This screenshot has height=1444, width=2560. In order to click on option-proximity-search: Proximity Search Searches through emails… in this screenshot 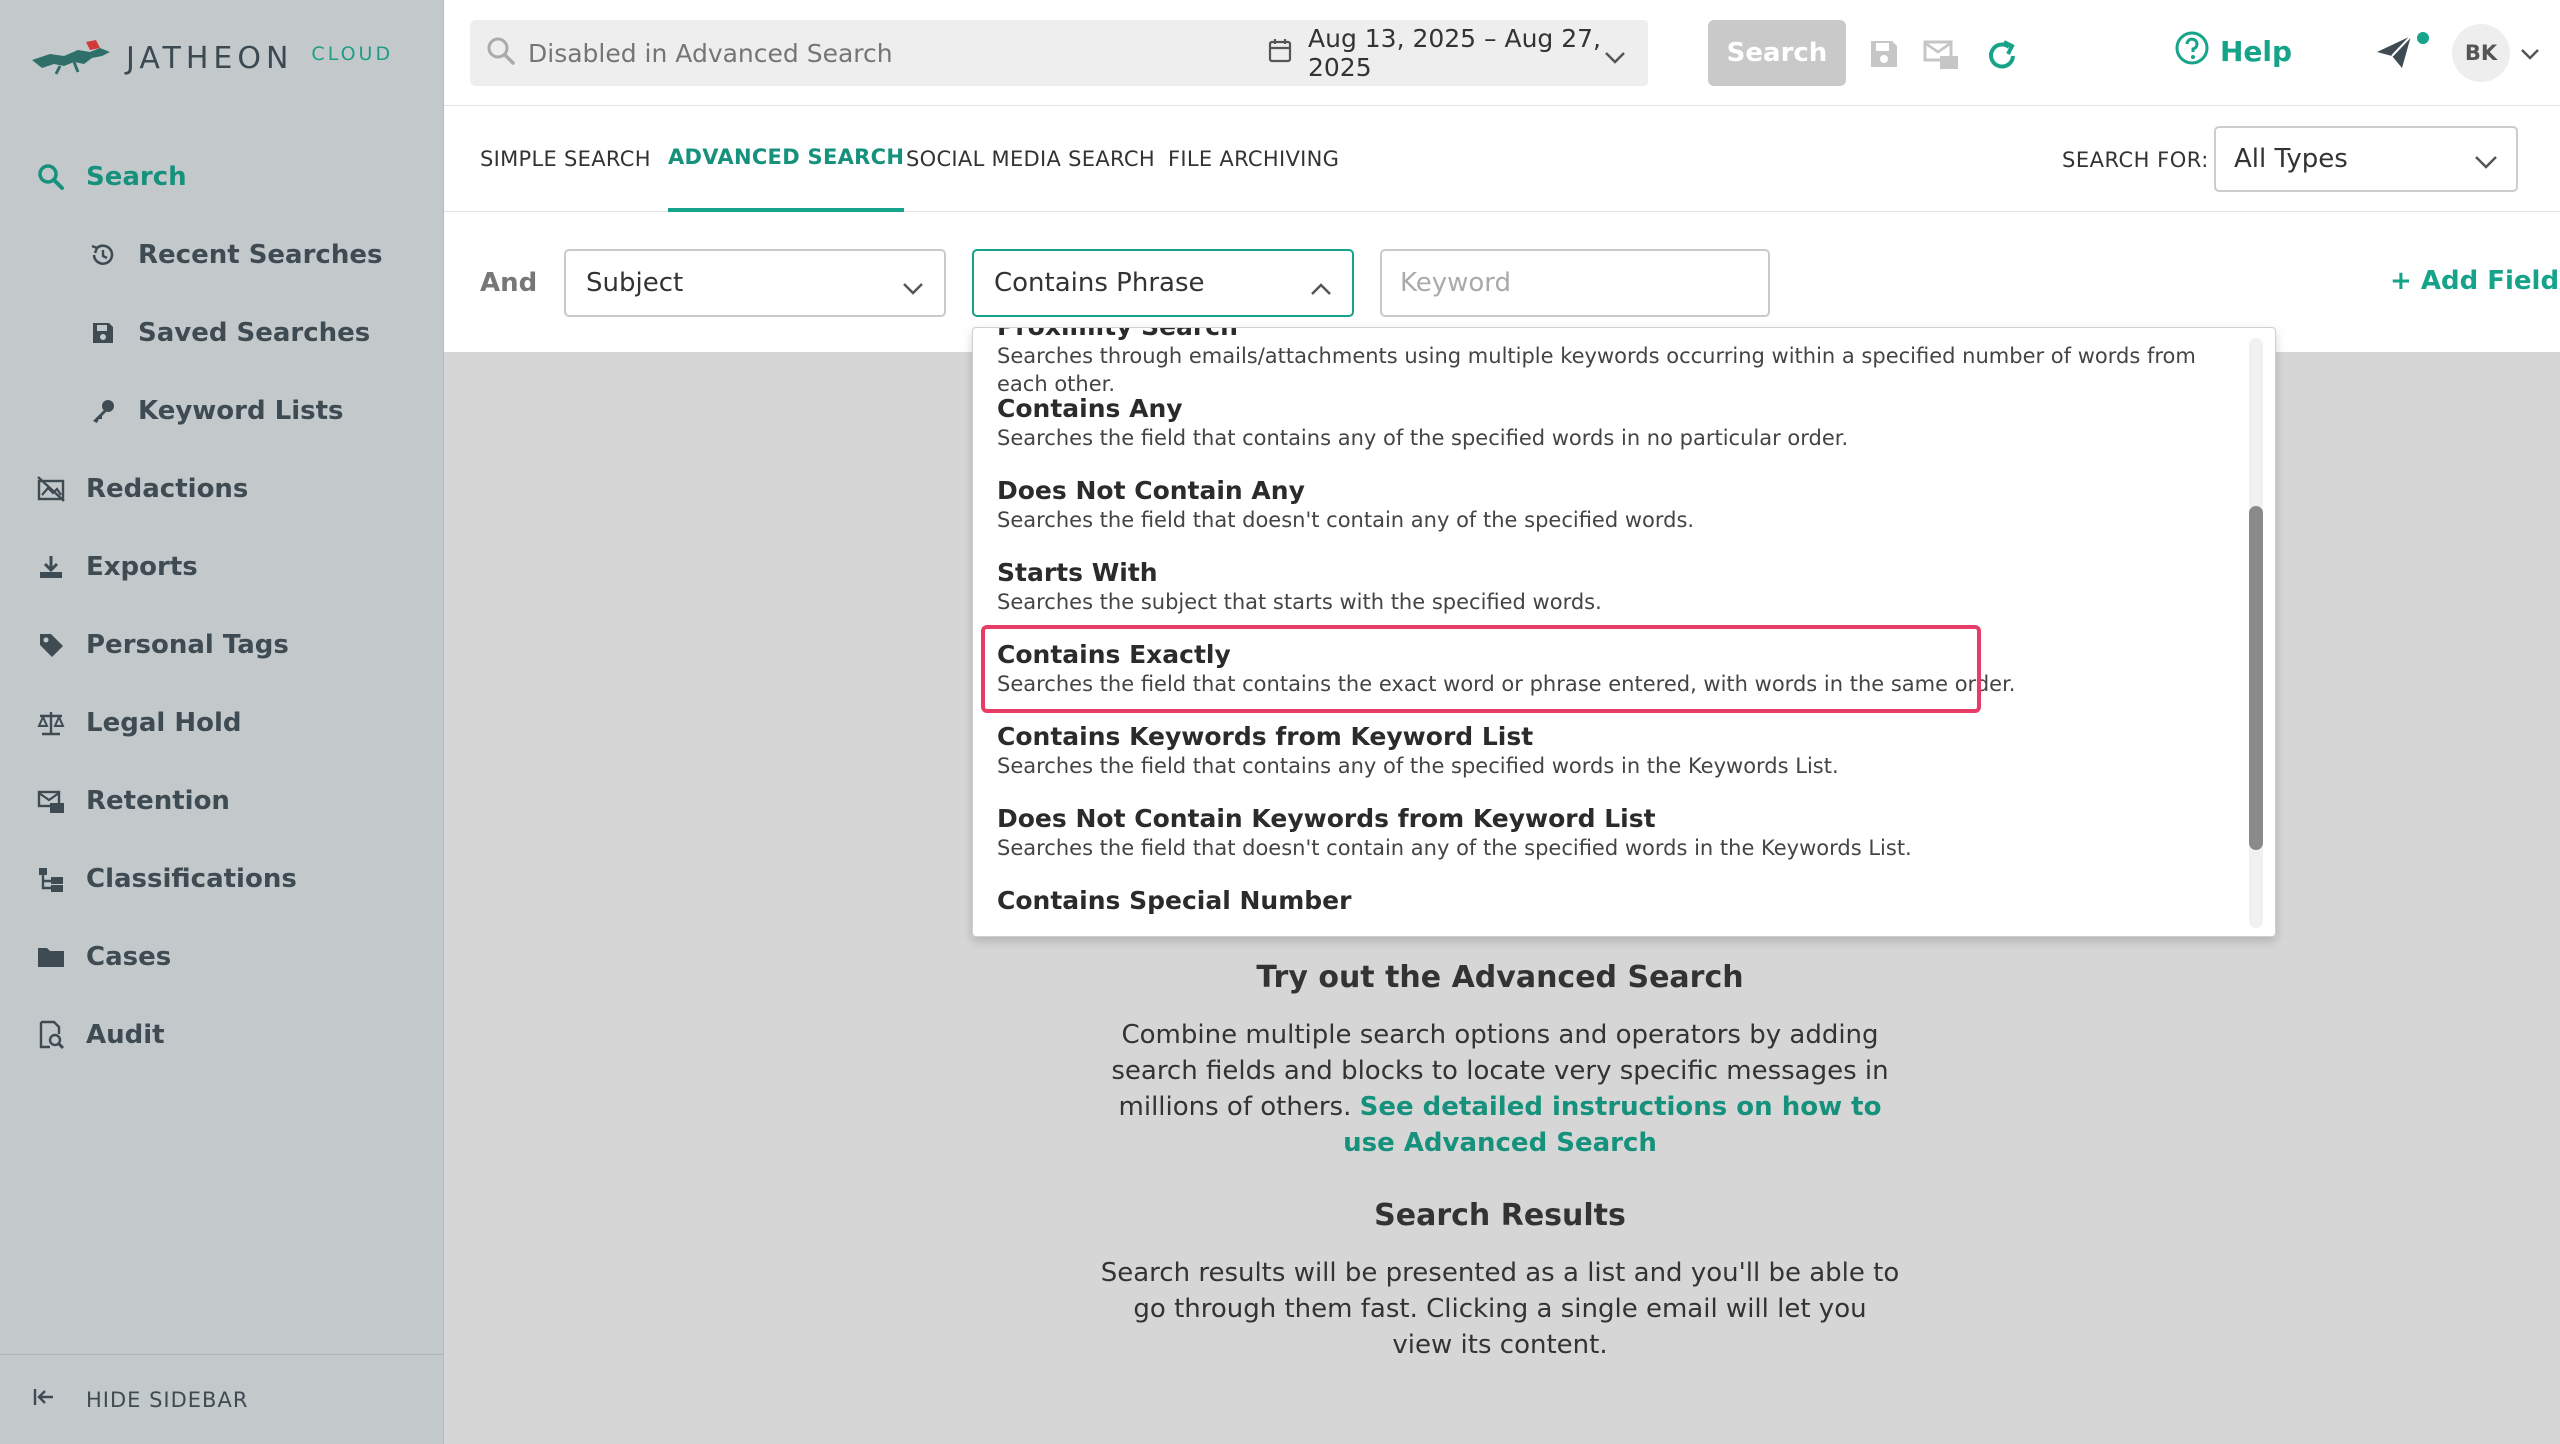, I will do `click(1612, 363)`.